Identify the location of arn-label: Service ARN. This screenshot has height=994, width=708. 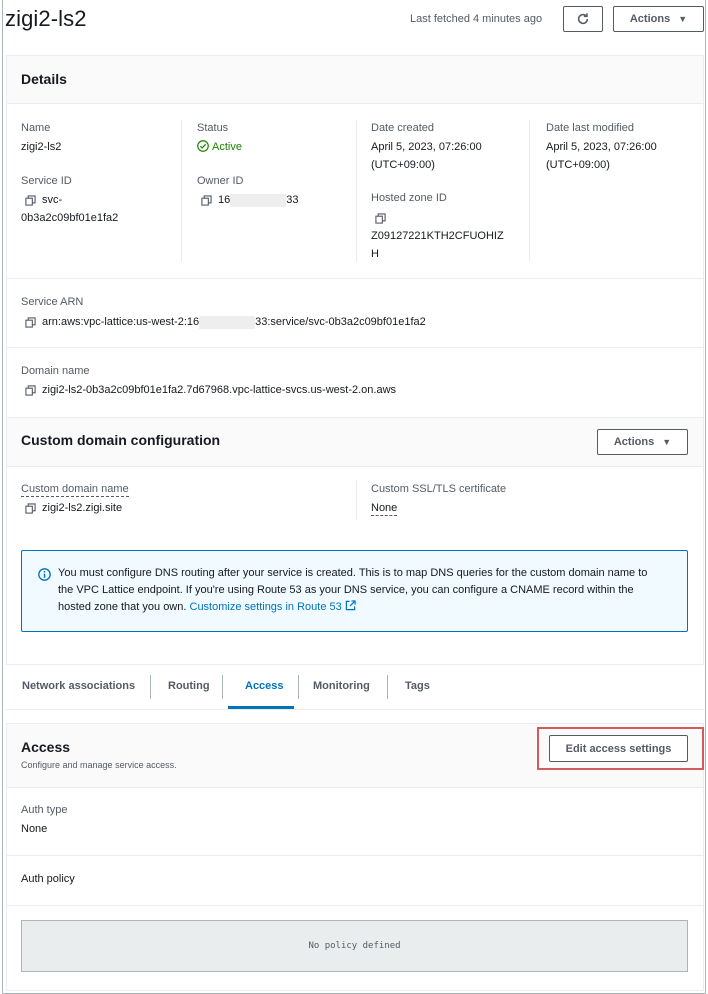
(52, 302).